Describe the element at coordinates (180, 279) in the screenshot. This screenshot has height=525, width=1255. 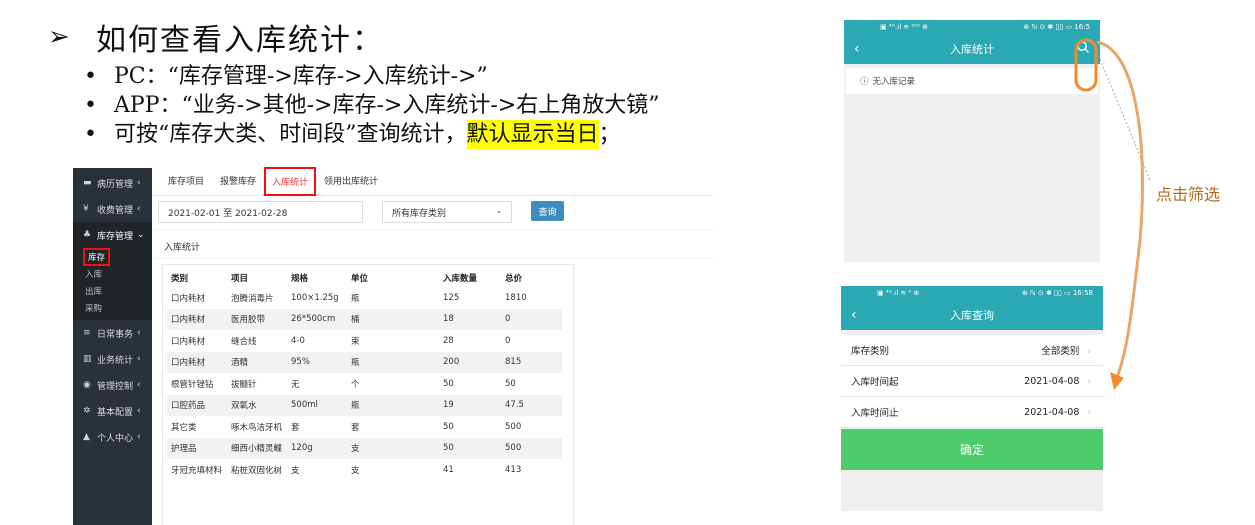
I see `column-header: 类别` at that location.